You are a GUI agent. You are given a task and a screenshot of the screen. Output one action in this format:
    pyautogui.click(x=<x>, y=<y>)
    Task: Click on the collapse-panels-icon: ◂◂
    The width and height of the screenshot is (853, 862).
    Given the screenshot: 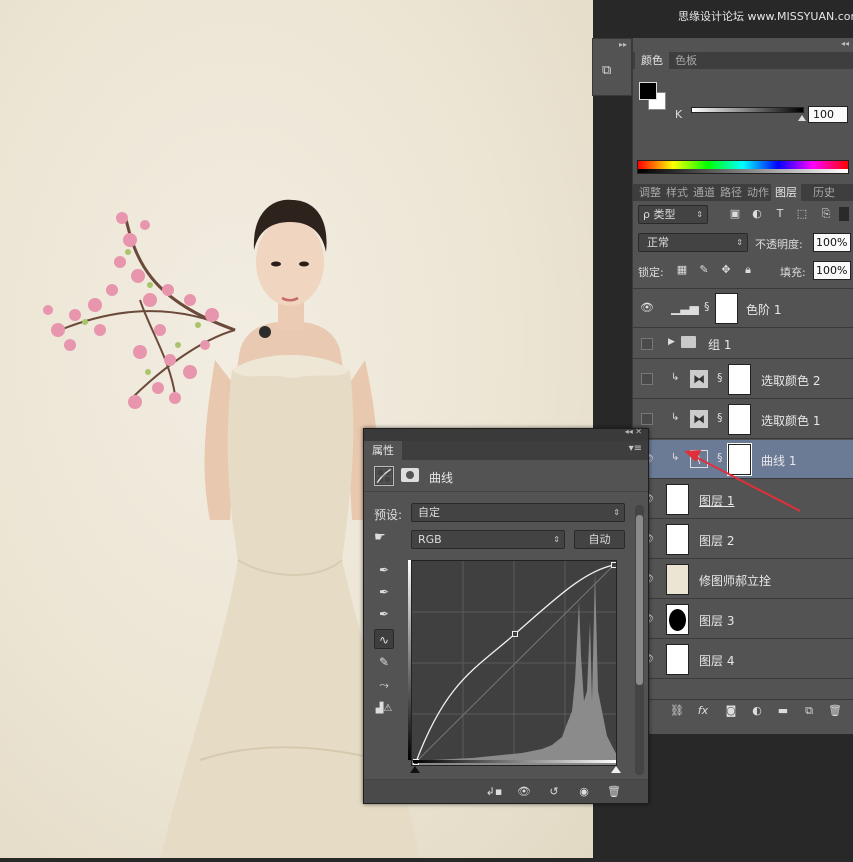 What is the action you would take?
    pyautogui.click(x=845, y=43)
    